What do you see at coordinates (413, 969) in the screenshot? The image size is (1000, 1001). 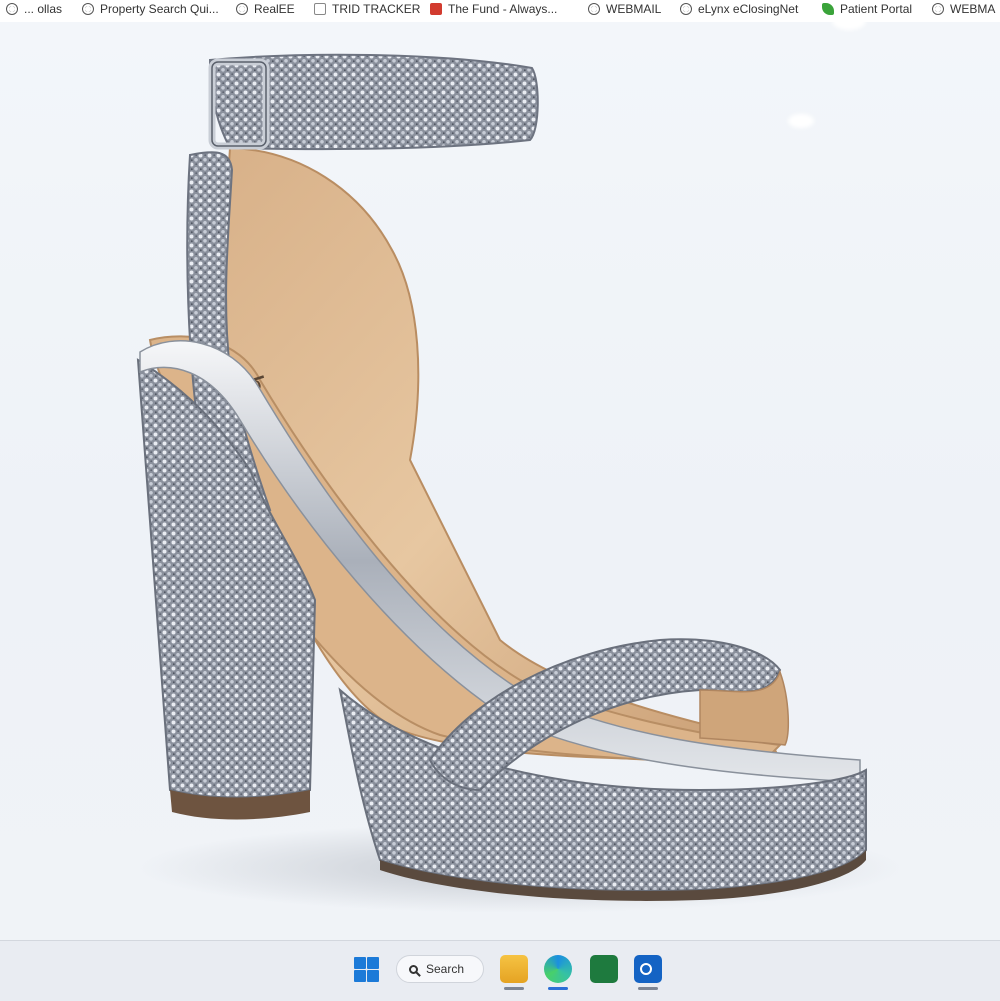 I see `search-icon` at bounding box center [413, 969].